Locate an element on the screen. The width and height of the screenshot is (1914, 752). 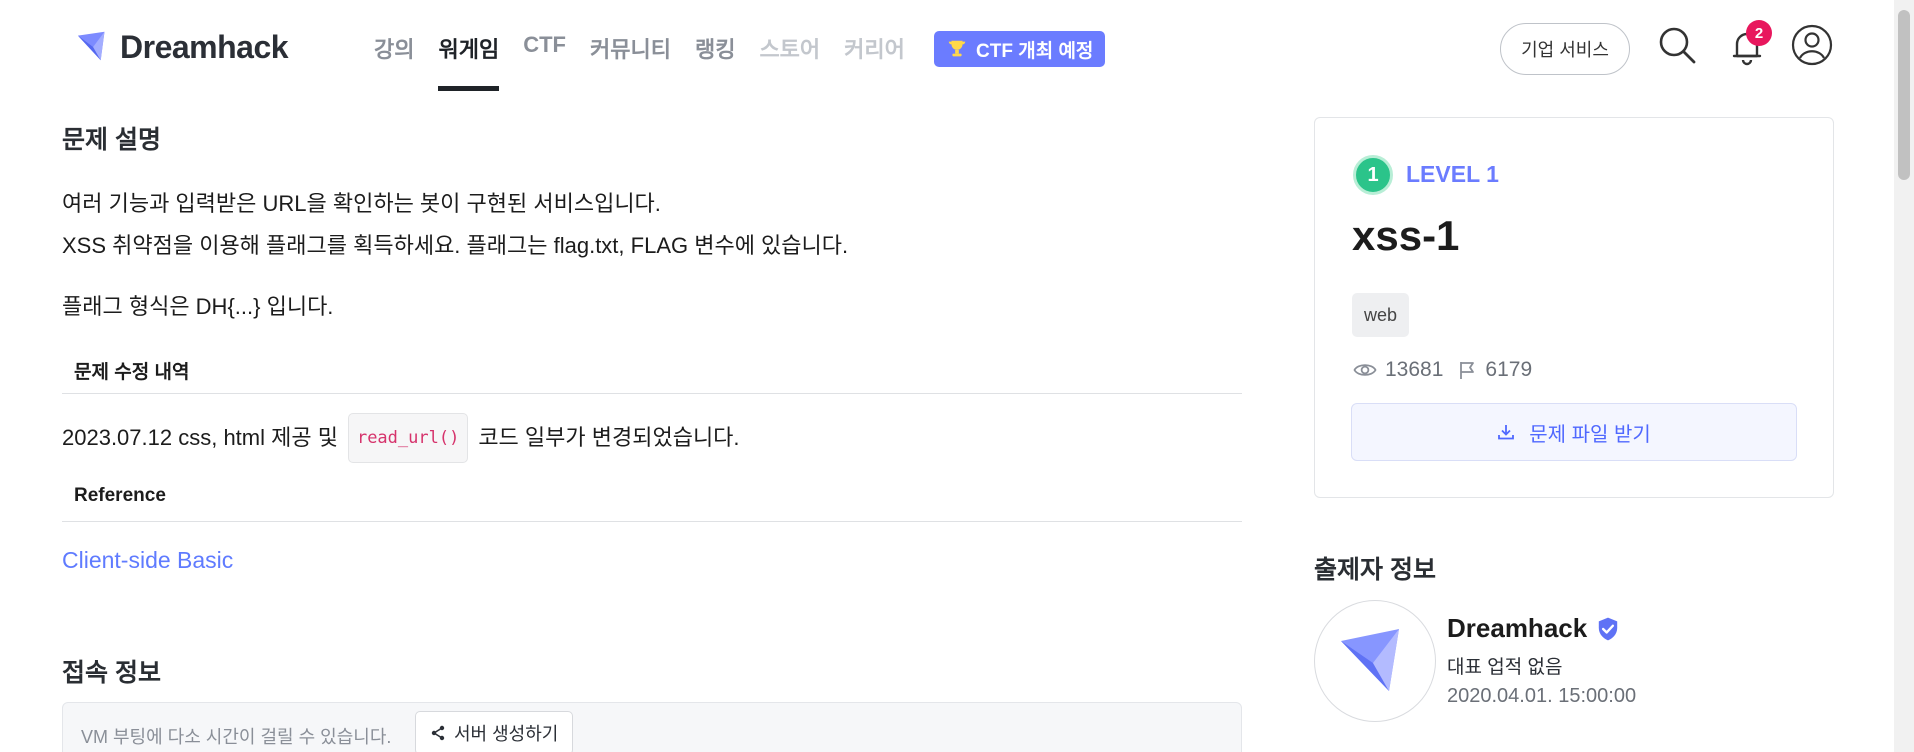
author-section-title: 출제자 정보 is located at coordinates (1375, 570).